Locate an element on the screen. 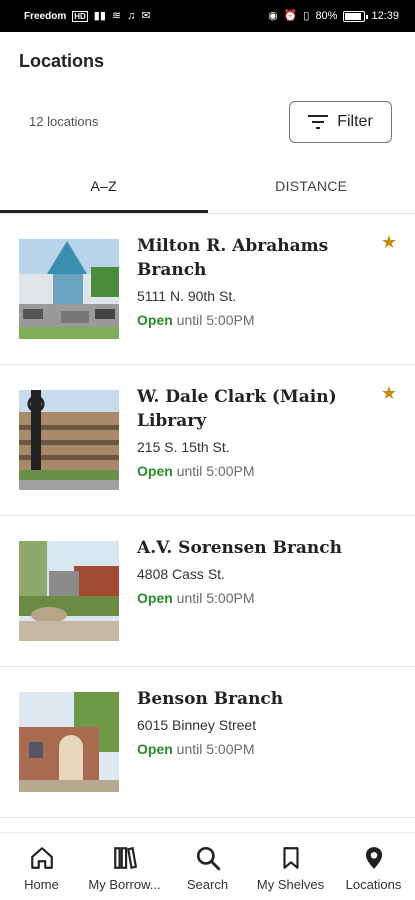  tab-distance: DISTANCE is located at coordinates (311, 189).